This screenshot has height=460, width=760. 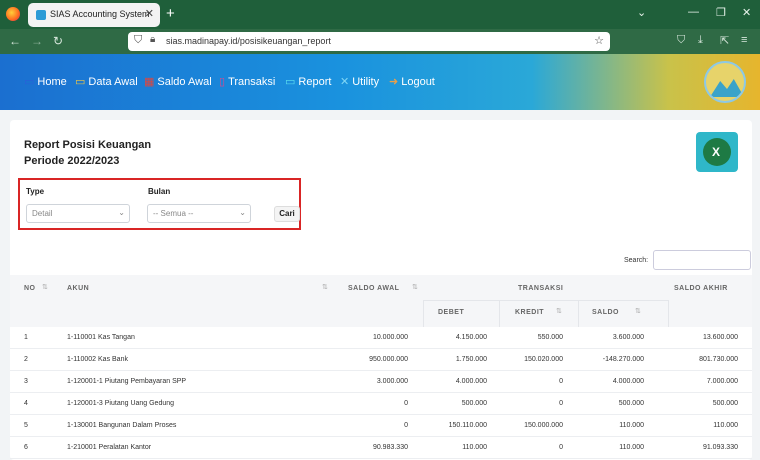 I want to click on search-button: Cari, so click(x=287, y=214).